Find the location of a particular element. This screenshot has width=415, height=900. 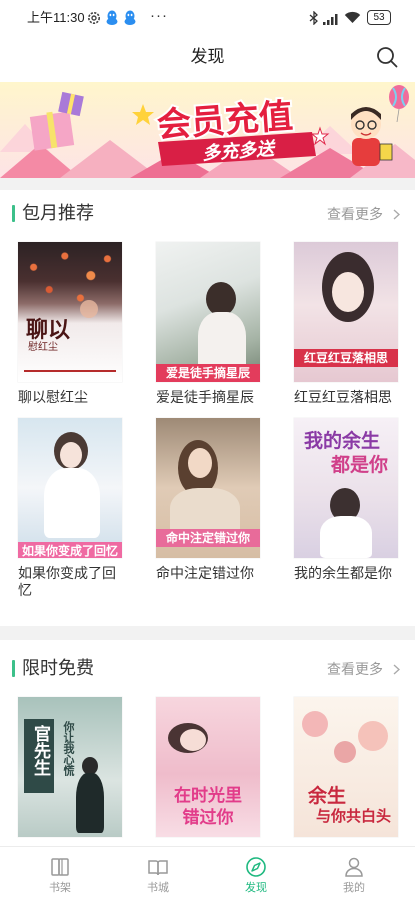

book-card: 聊以 慰红尘 聊以慰红尘 is located at coordinates (70, 324).